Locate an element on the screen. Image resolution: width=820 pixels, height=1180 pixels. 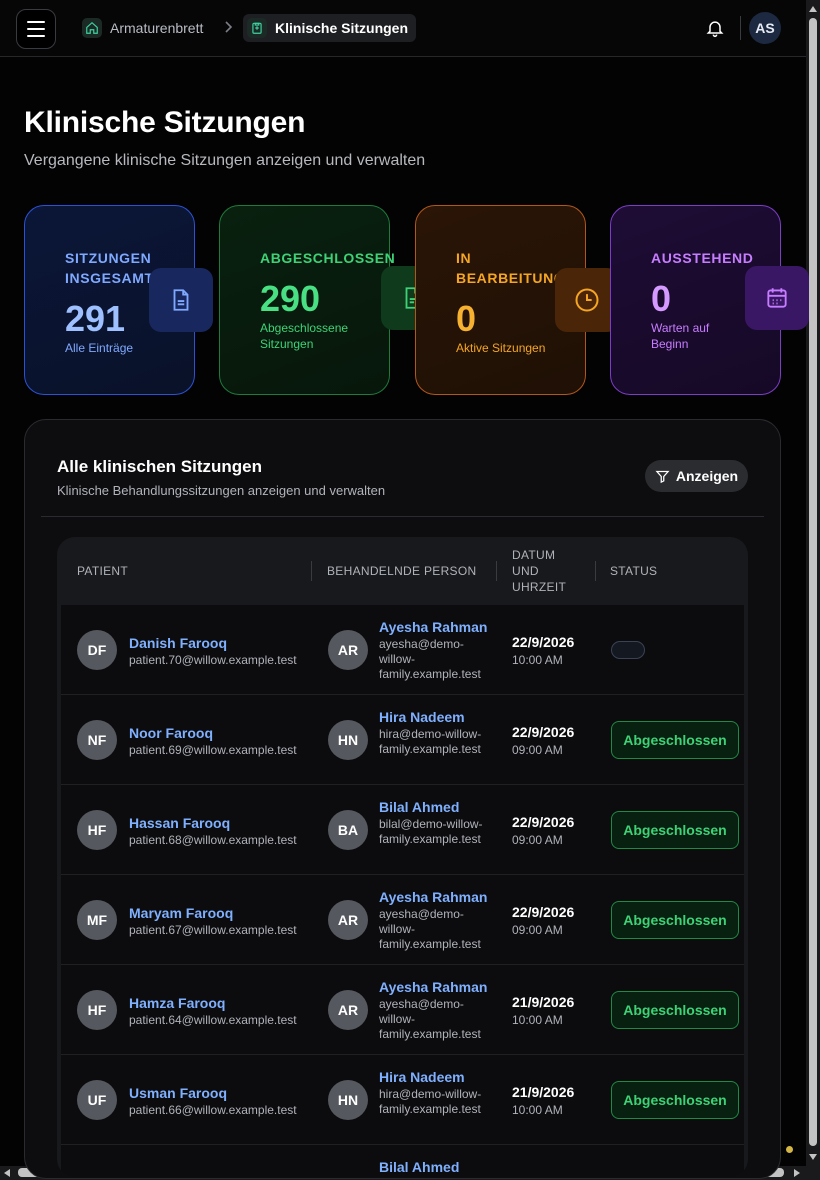
therapist-email: bilal@demo-willow-family.example.test is located at coordinates (431, 831).